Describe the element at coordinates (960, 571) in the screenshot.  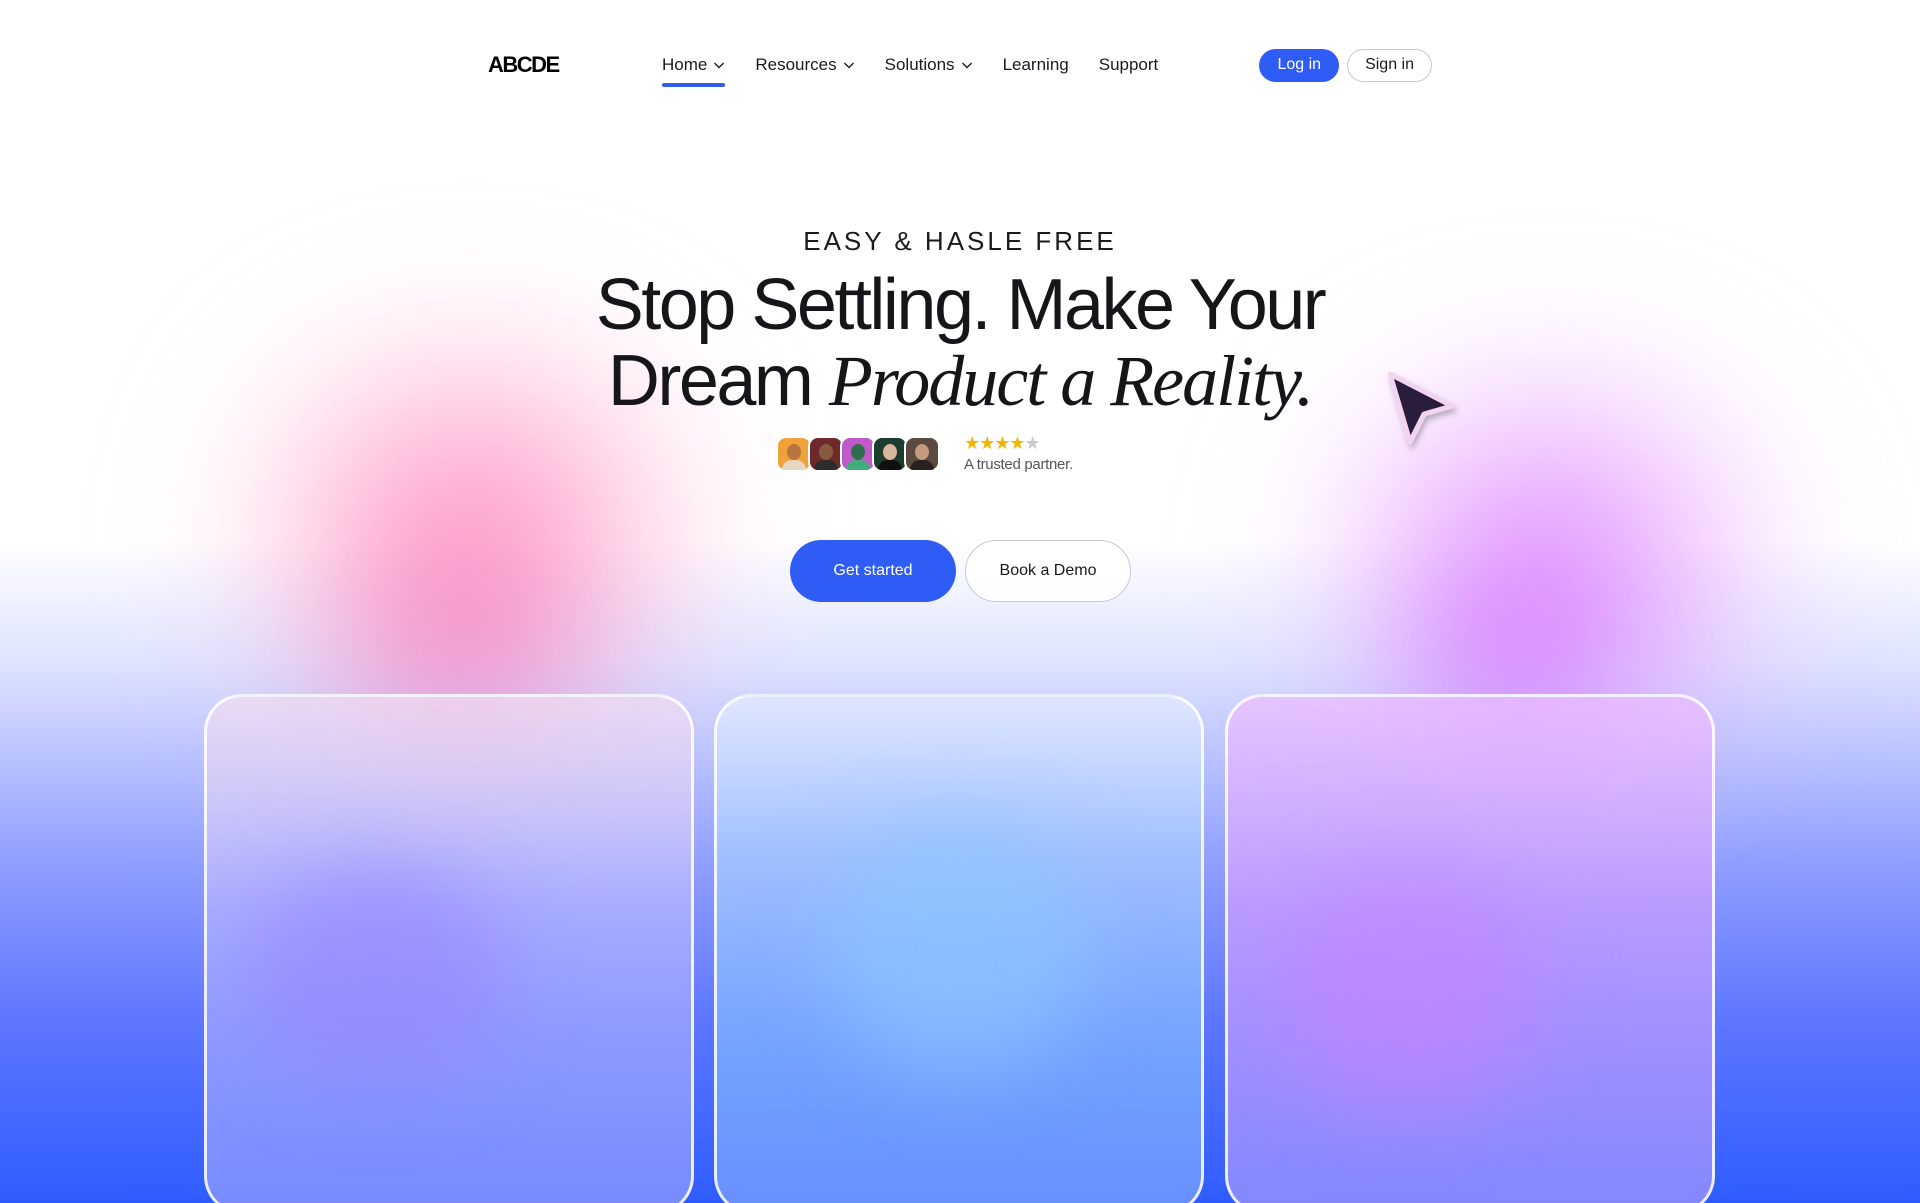
I see `hero-cta-group: Get started Book a Demo` at that location.